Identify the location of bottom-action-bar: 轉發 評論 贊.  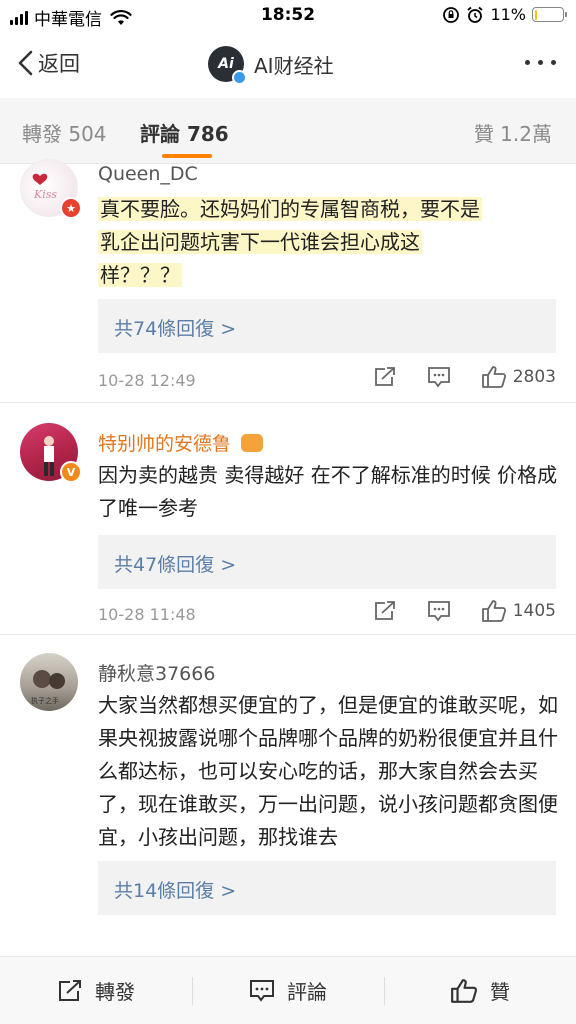
(288, 990).